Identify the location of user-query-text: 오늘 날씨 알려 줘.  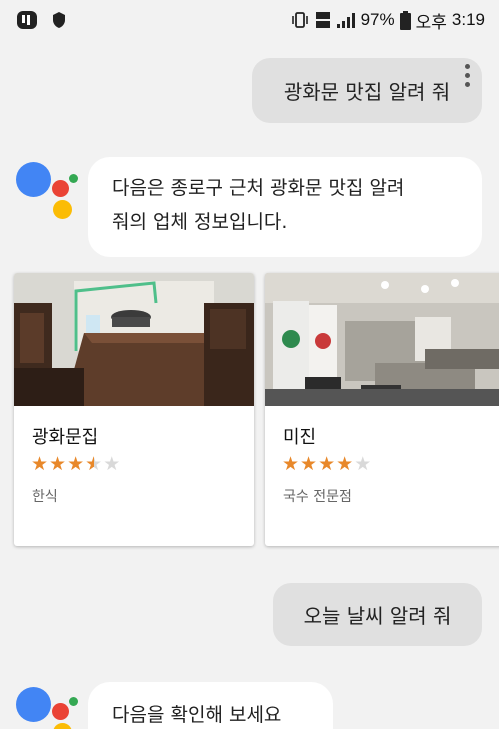
(377, 616).